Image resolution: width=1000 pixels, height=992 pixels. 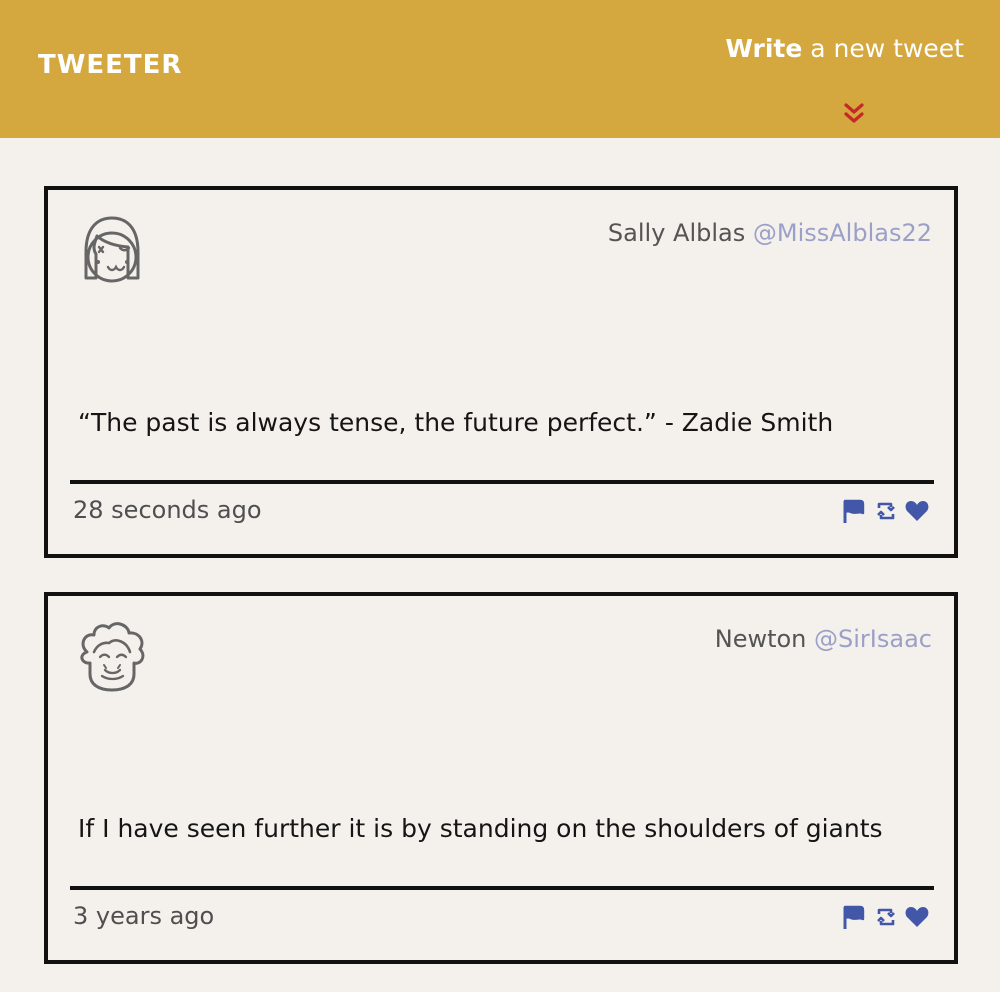 What do you see at coordinates (500, 69) in the screenshot?
I see `top-navigation-bar: TWEETER Write a new tweet` at bounding box center [500, 69].